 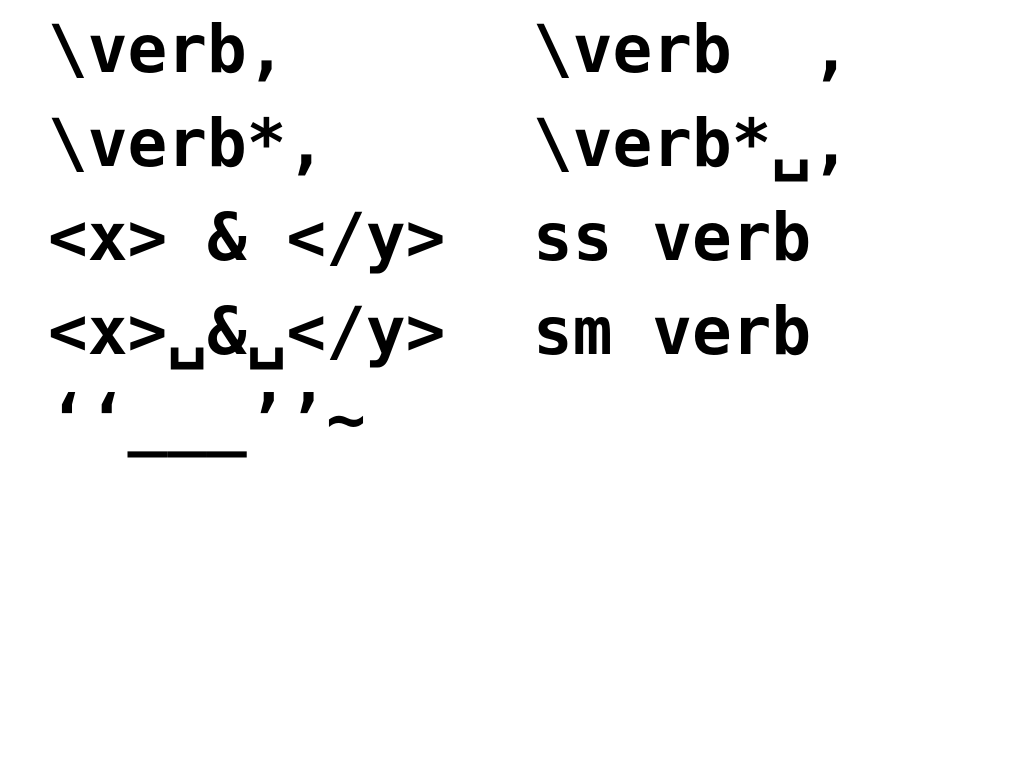 What do you see at coordinates (187, 143) in the screenshot?
I see `left-line-2: \verb*,` at bounding box center [187, 143].